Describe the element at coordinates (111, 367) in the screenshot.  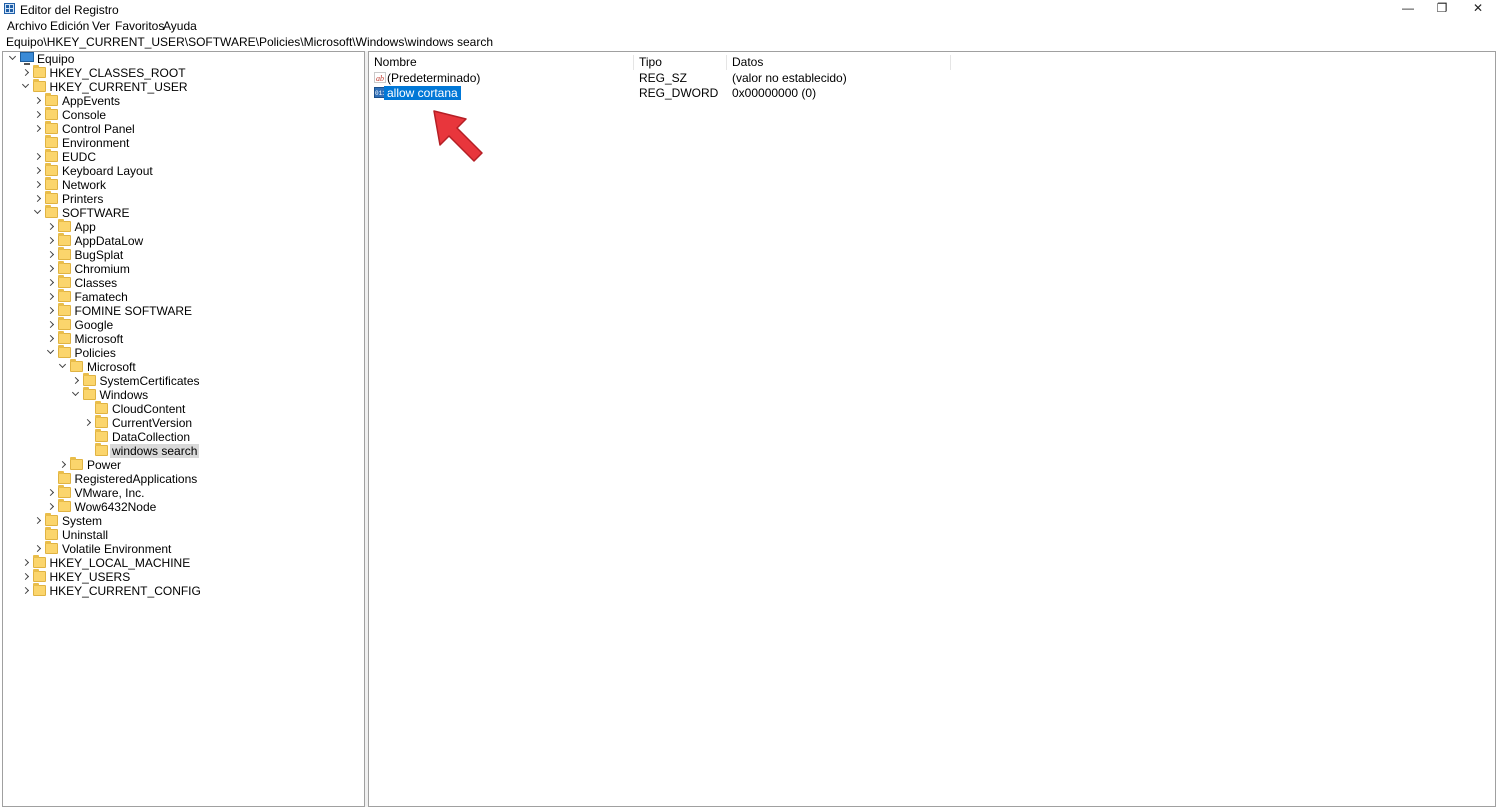
I see `tree-node-label: Microsoft` at that location.